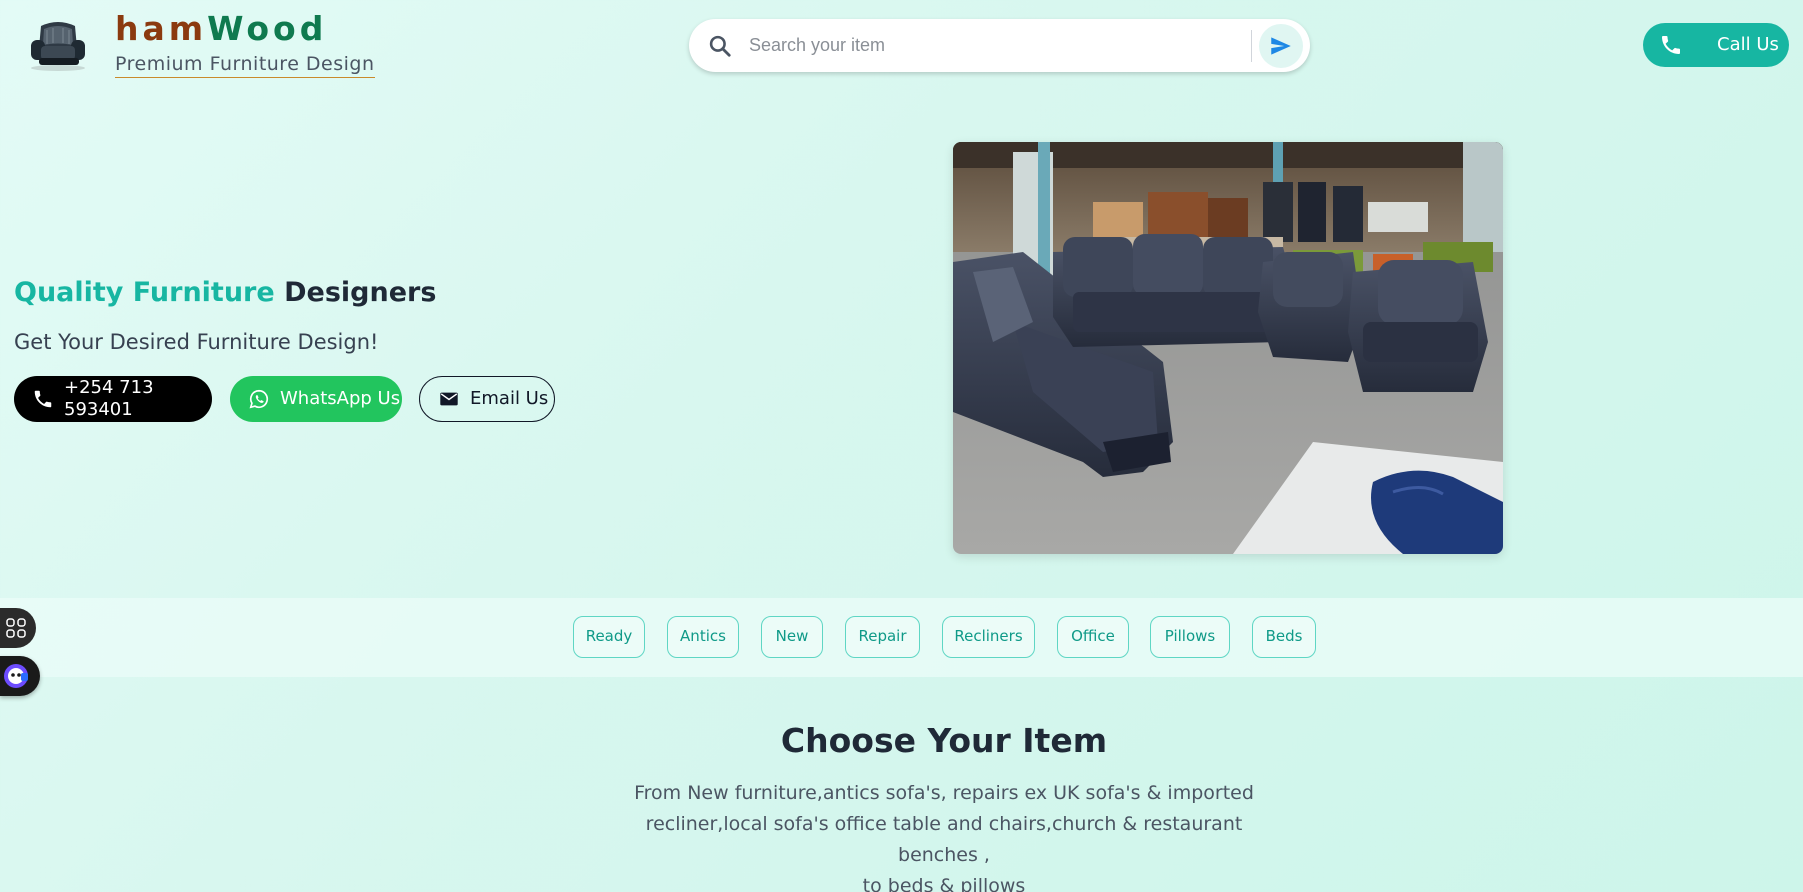 The width and height of the screenshot is (1803, 892). Describe the element at coordinates (360, 292) in the screenshot. I see `hero-title-rest: Designers` at that location.